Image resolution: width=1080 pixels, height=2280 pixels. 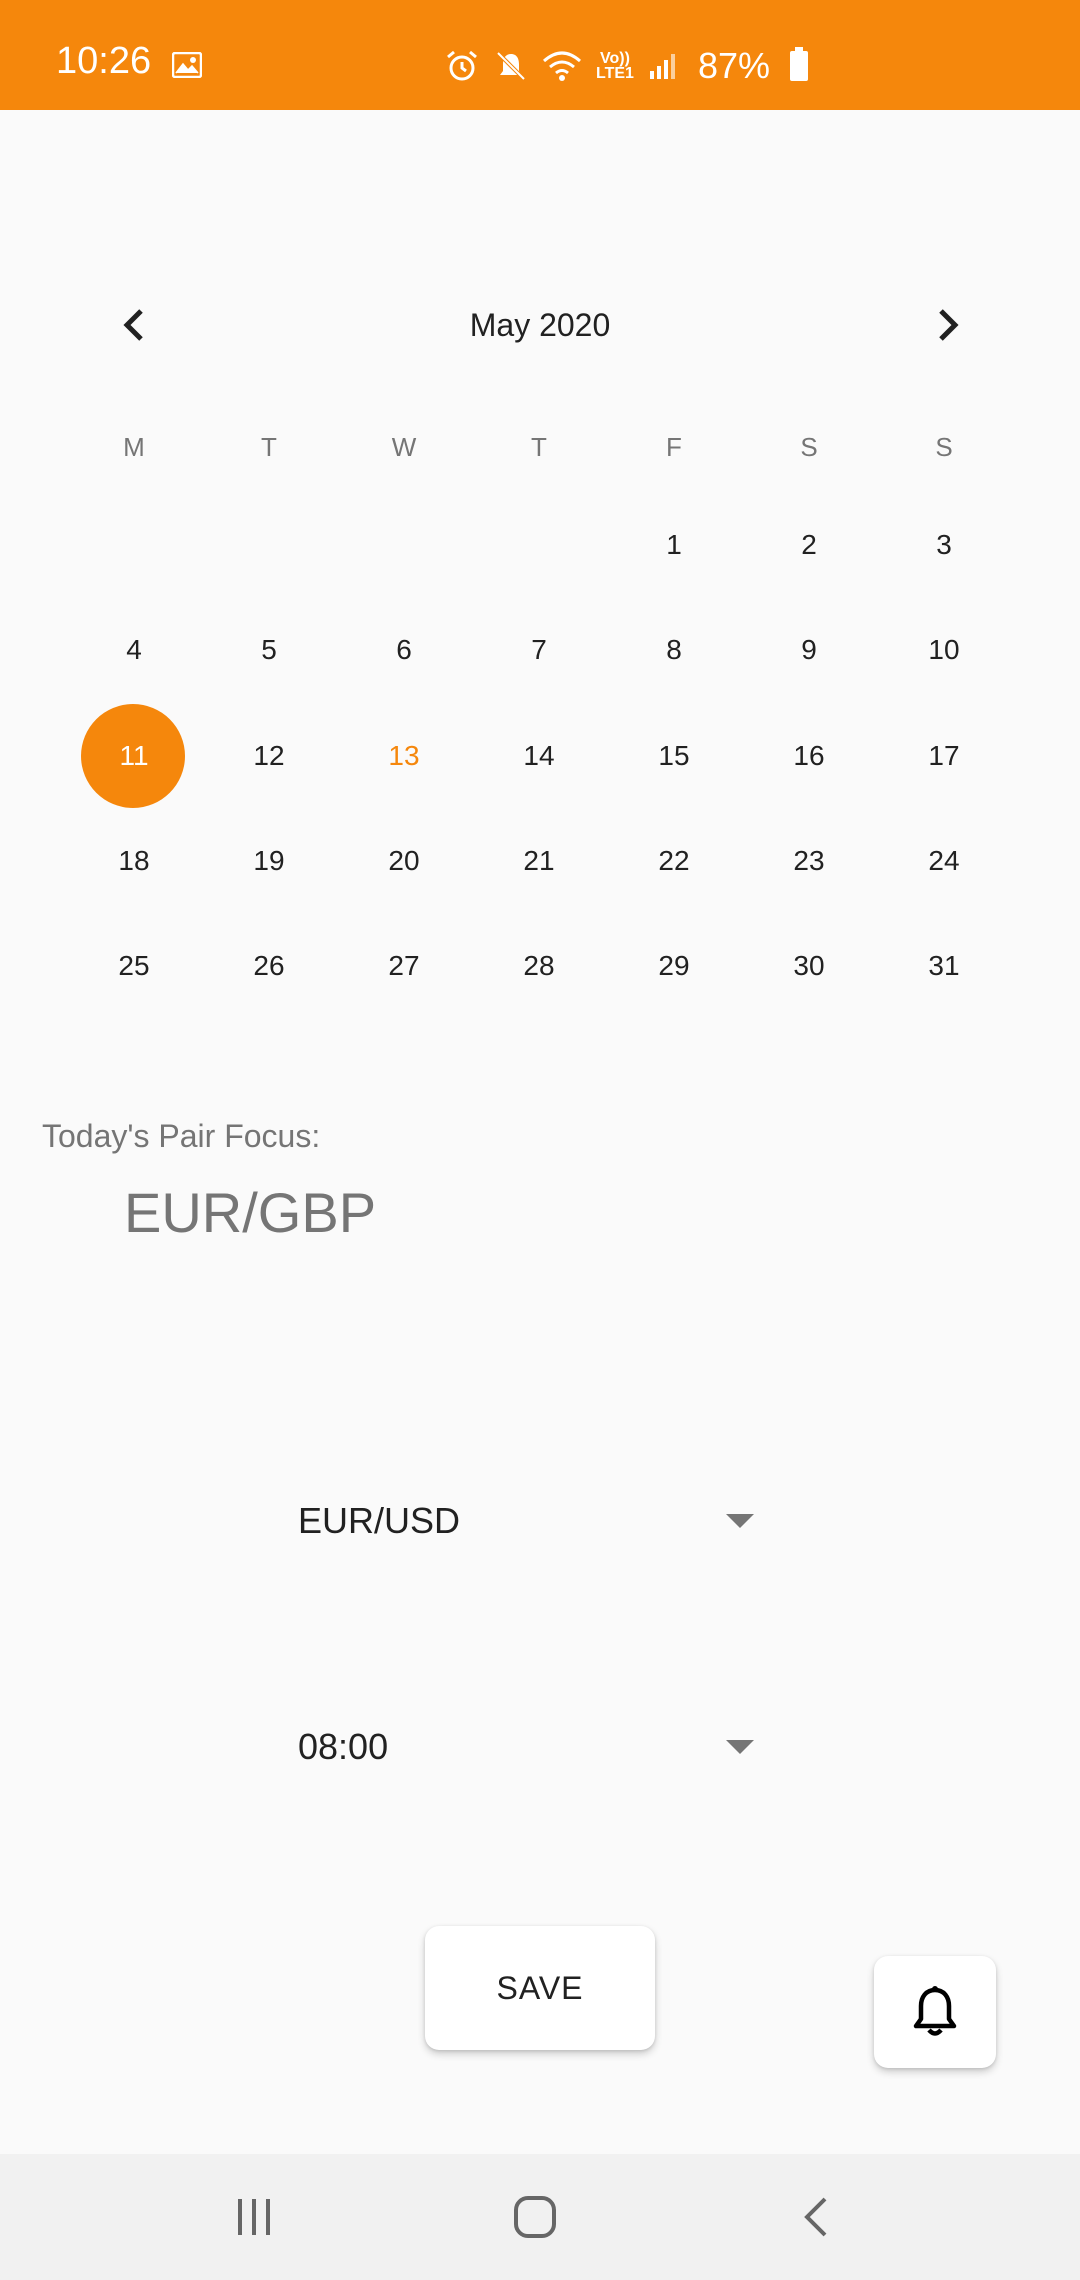 I want to click on home-button, so click(x=535, y=2217).